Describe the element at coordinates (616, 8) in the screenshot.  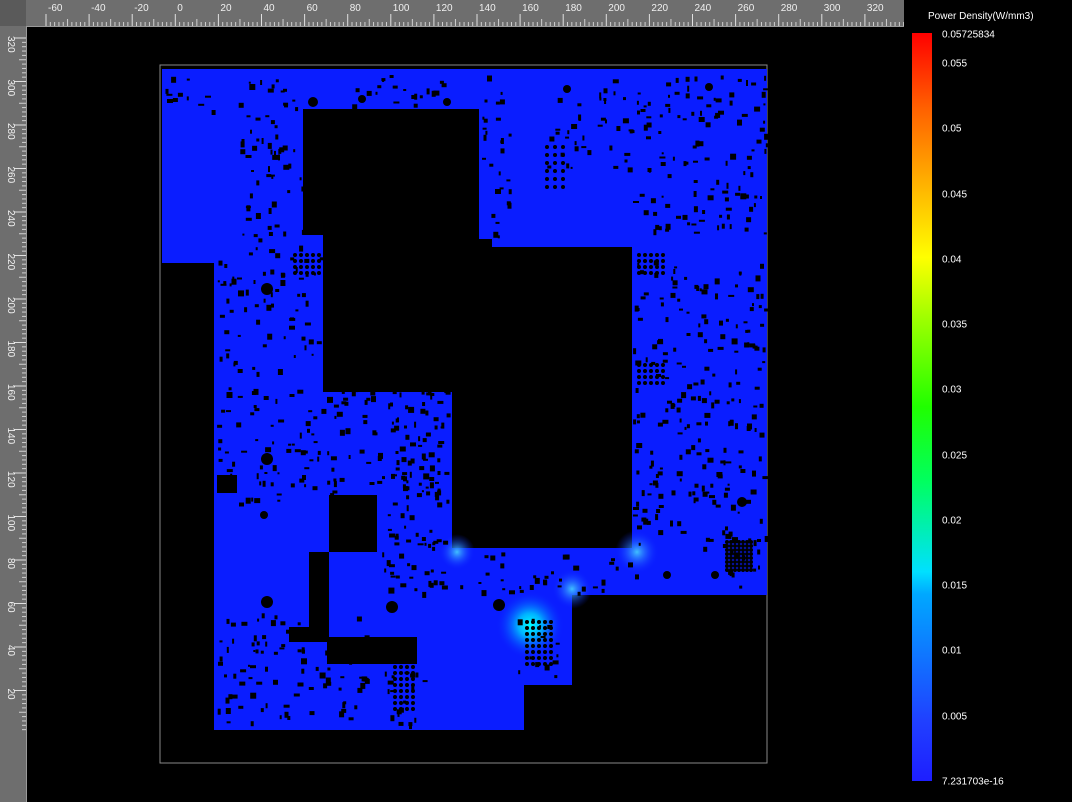
I see `ruler-x-label: 200` at that location.